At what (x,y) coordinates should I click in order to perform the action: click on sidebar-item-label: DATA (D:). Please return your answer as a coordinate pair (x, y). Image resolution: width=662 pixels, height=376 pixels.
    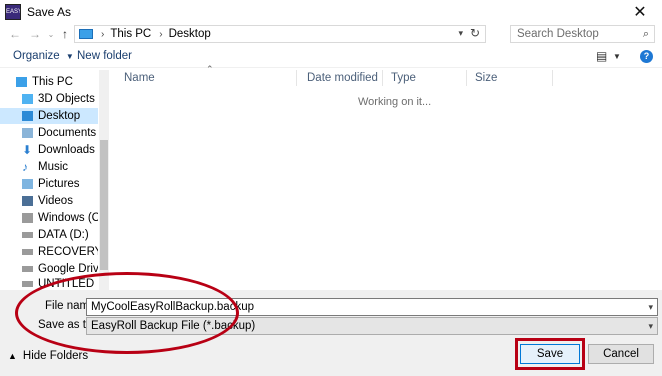
    Looking at the image, I should click on (63, 235).